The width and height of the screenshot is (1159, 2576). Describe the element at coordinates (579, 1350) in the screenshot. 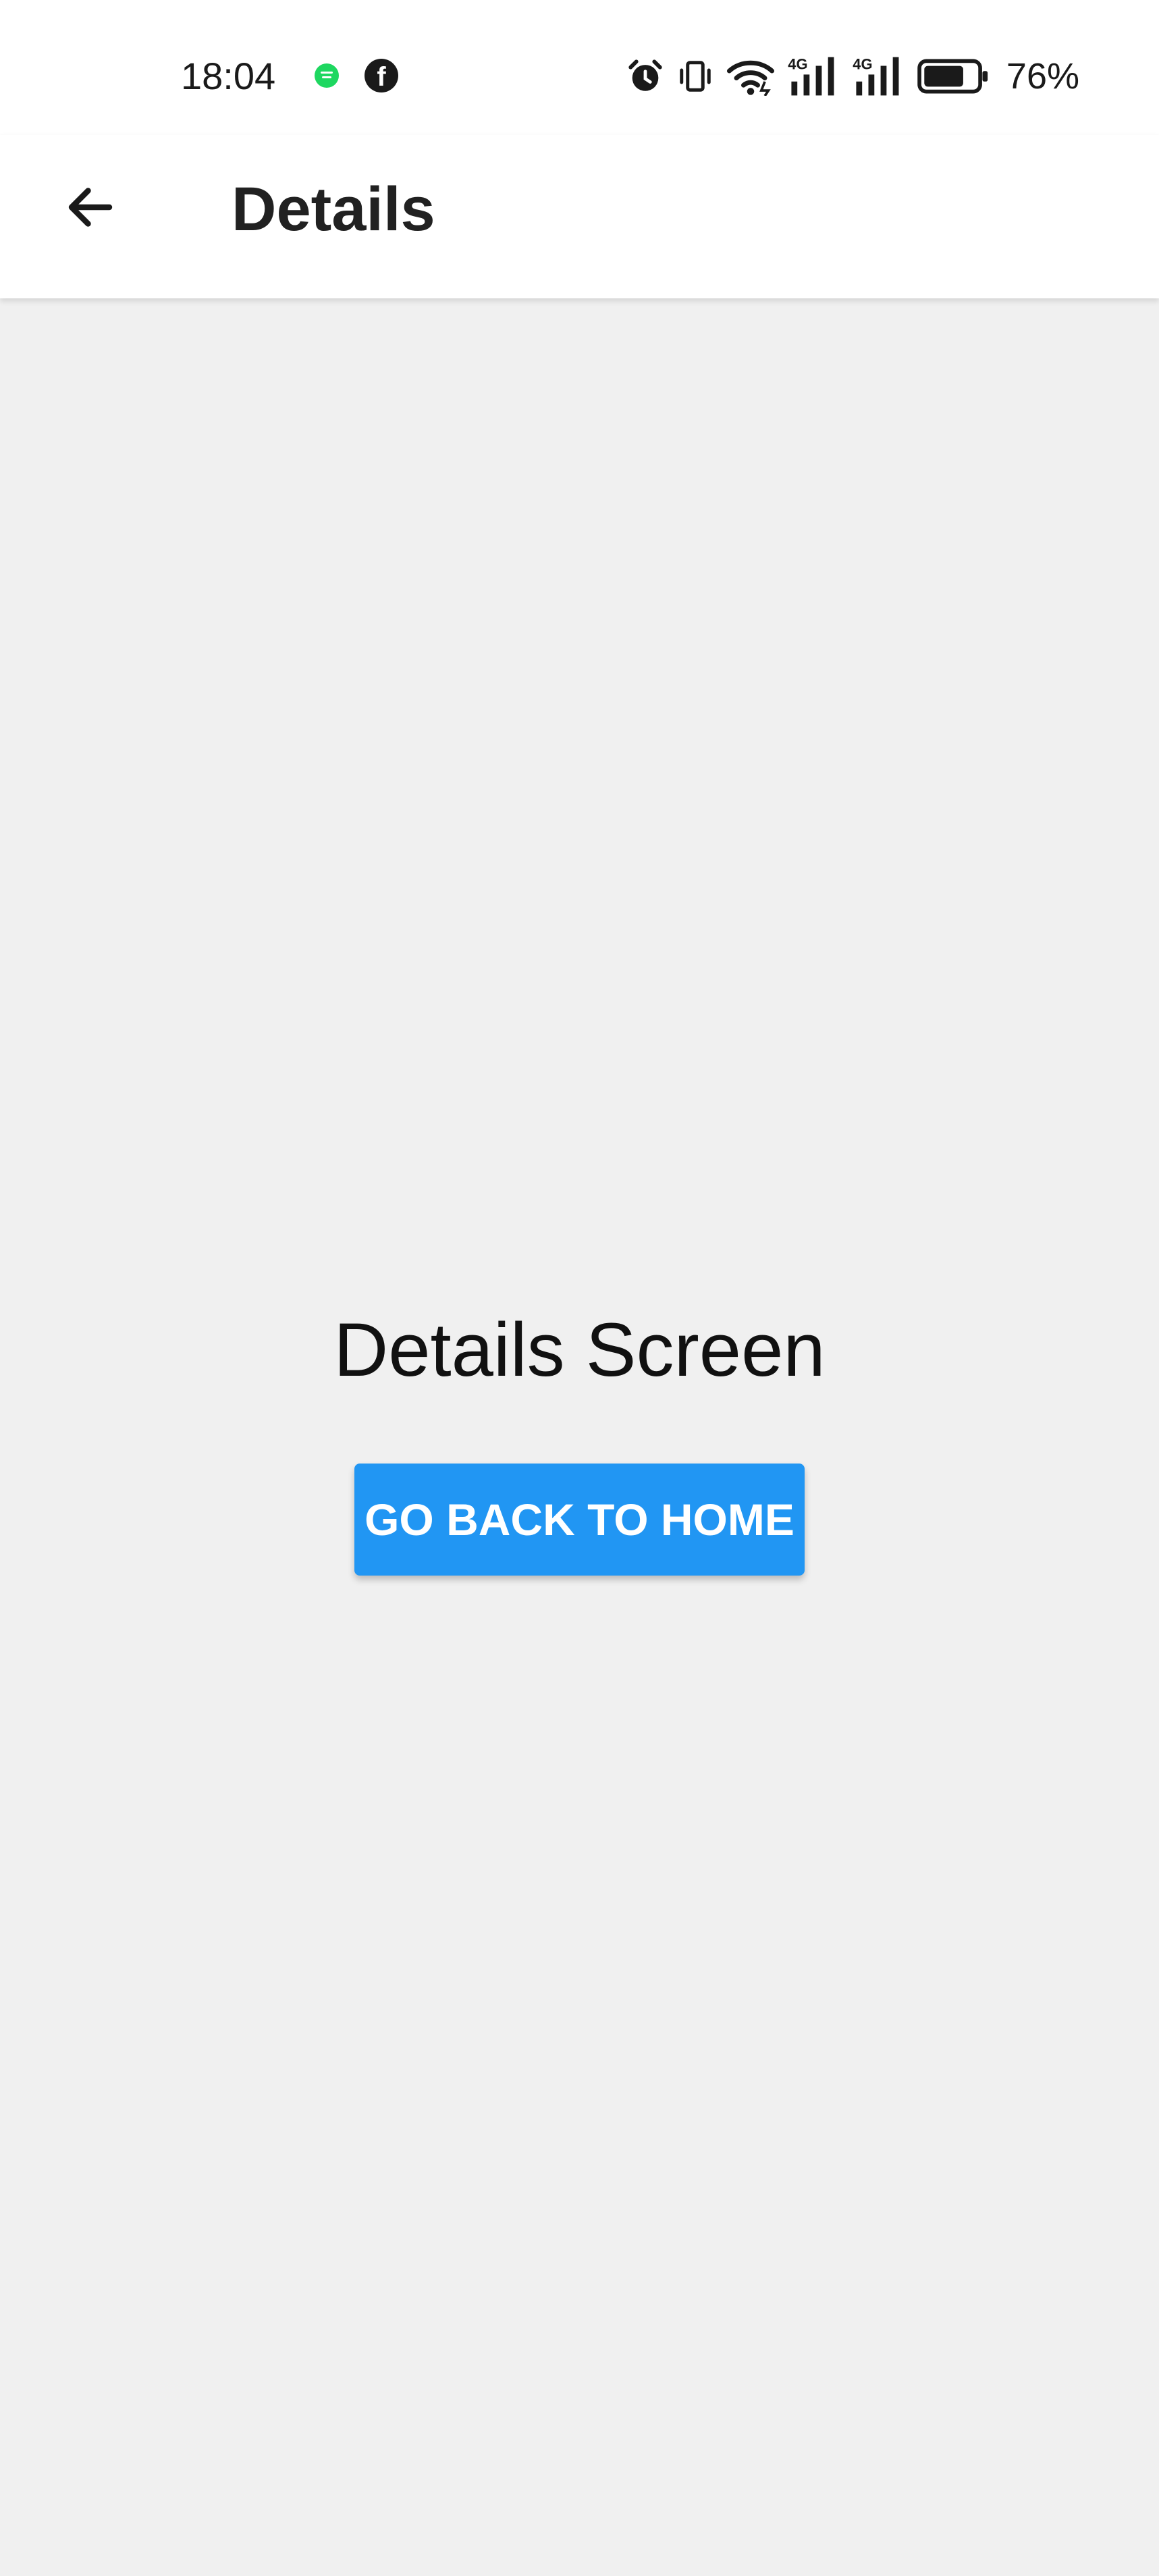

I see `screen-label: Details Screen` at that location.